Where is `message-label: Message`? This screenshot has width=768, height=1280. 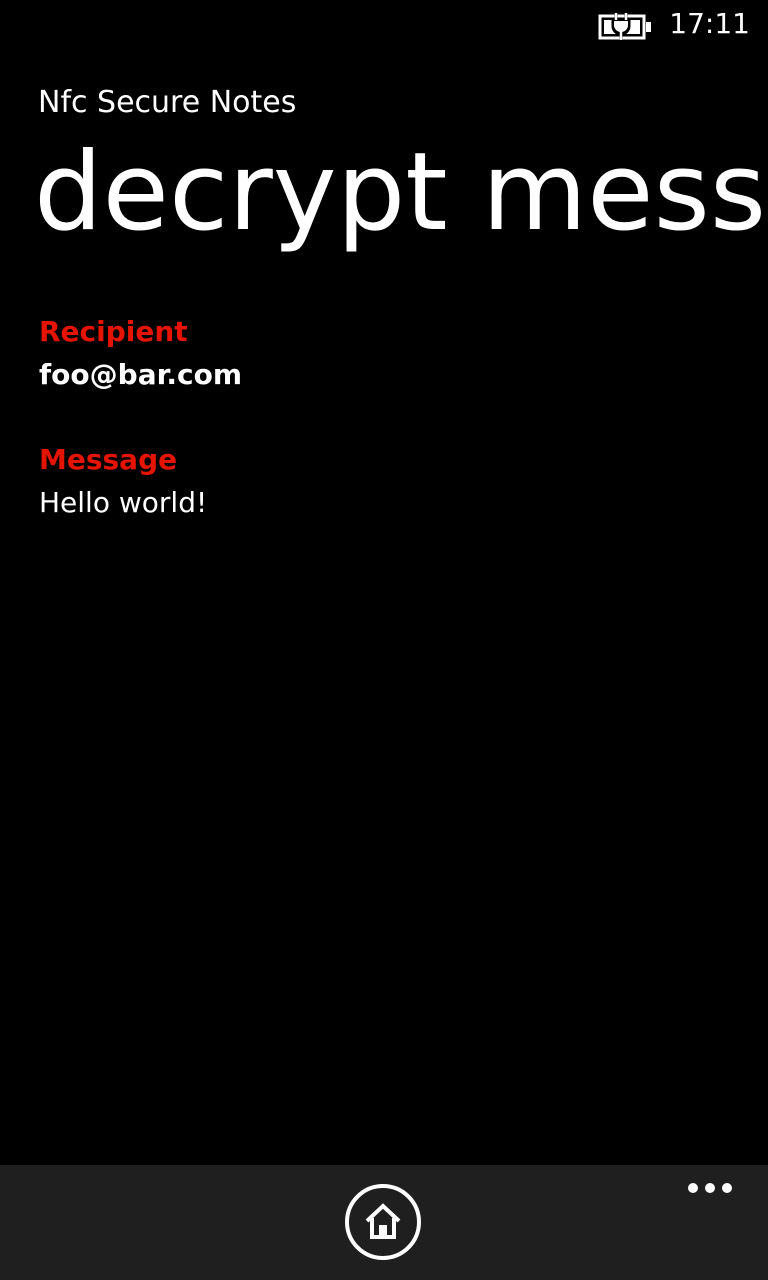 message-label: Message is located at coordinates (108, 459).